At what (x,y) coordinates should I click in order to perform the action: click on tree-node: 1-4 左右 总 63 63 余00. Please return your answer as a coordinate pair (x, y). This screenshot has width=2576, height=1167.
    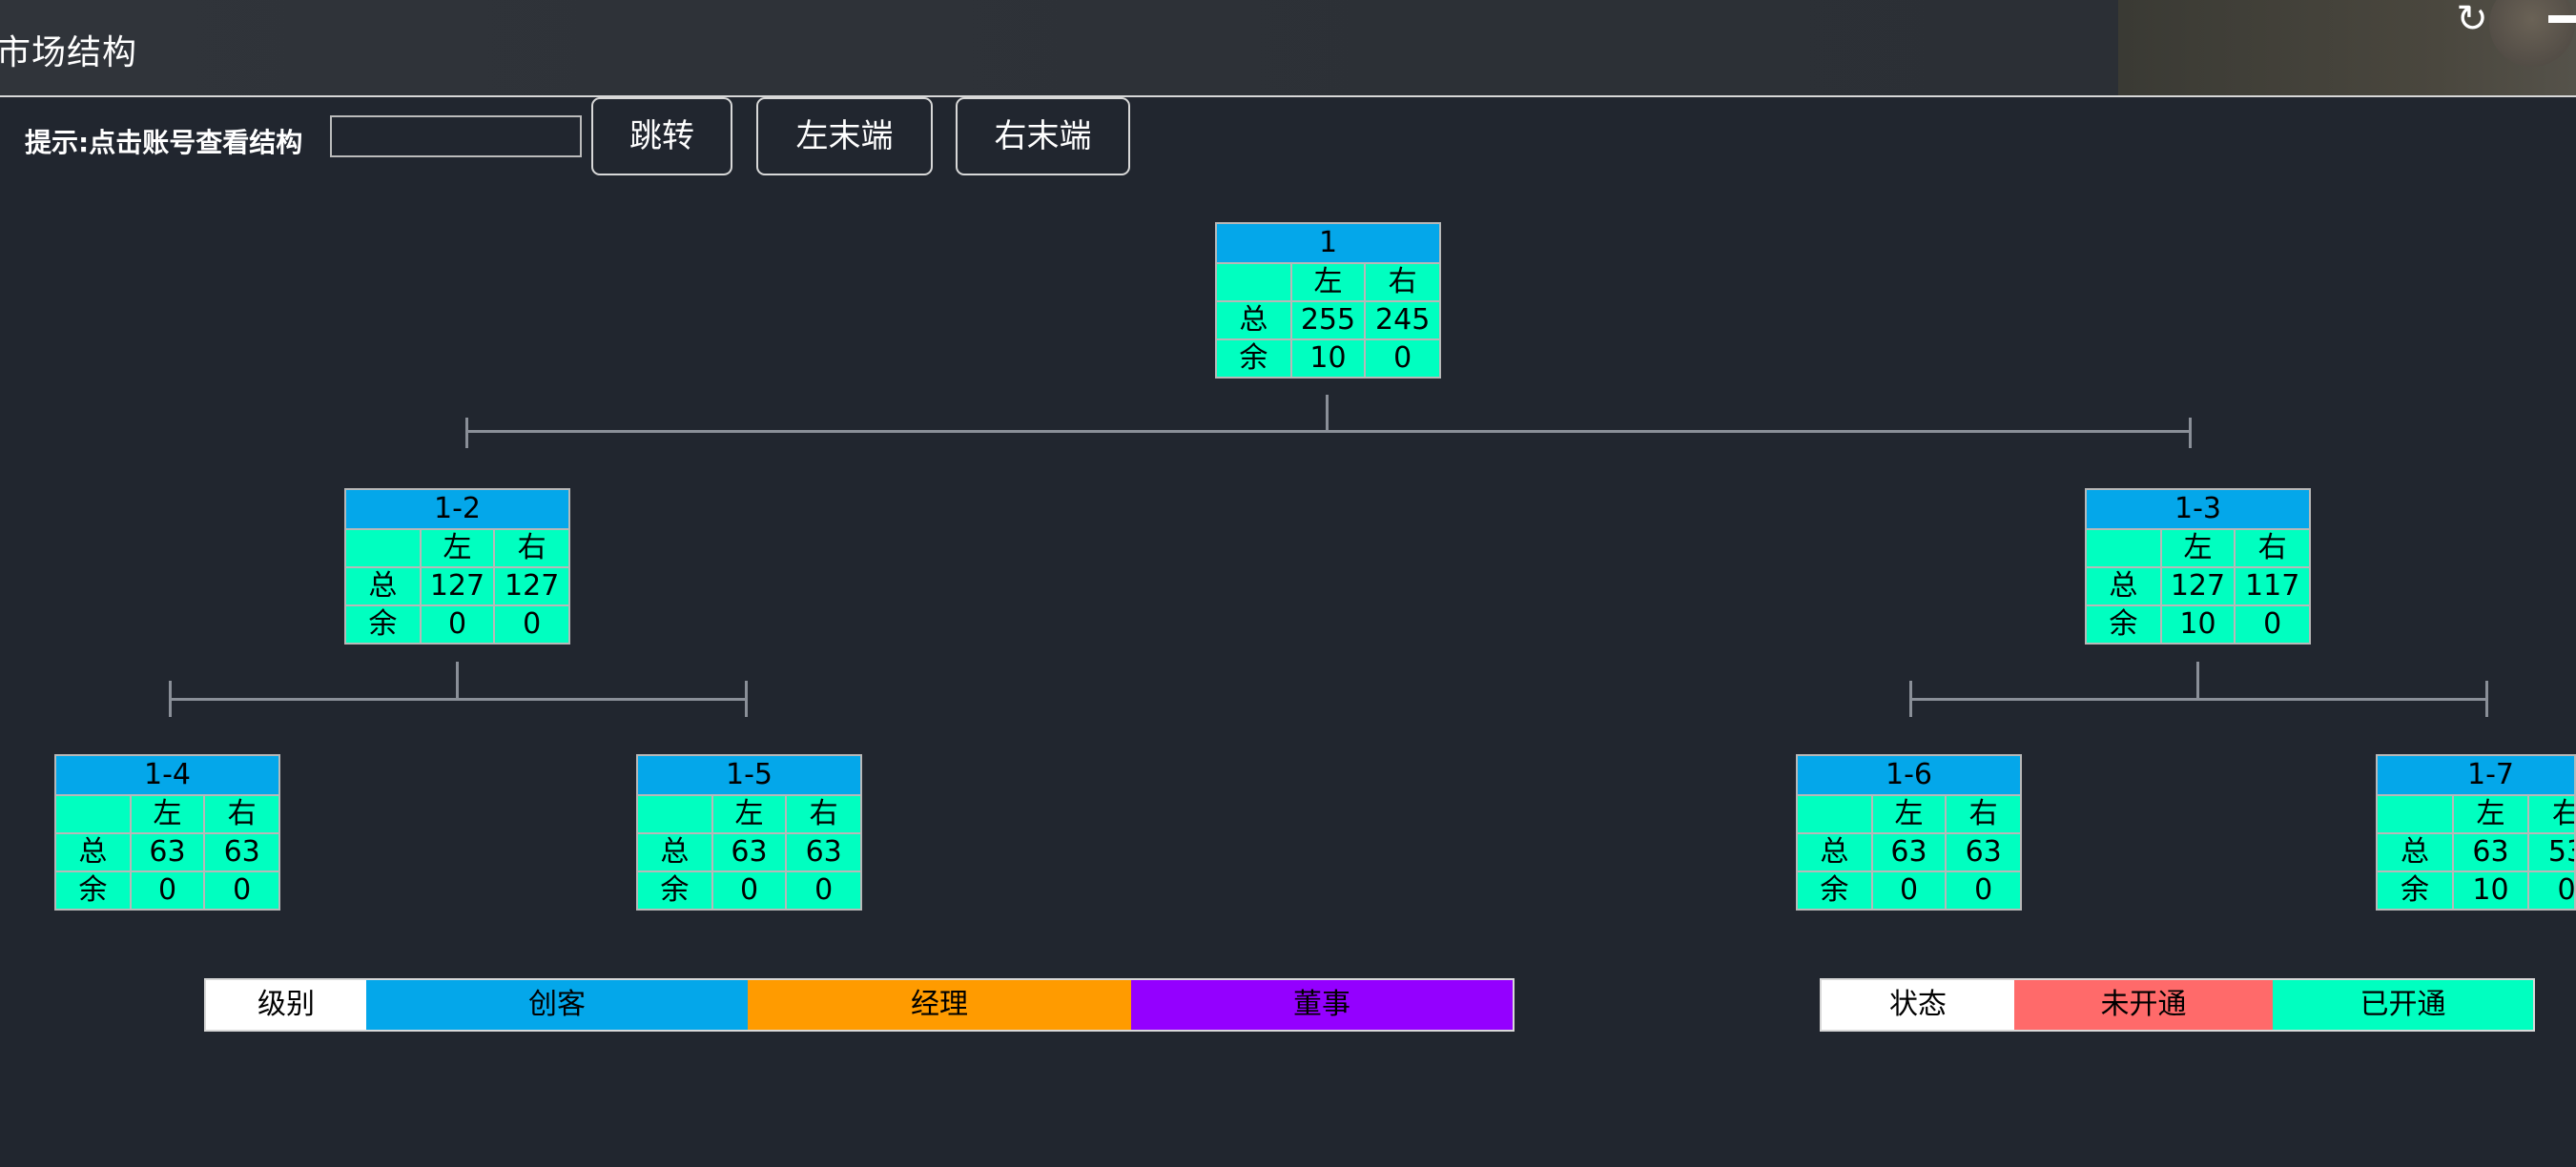
    Looking at the image, I should click on (167, 832).